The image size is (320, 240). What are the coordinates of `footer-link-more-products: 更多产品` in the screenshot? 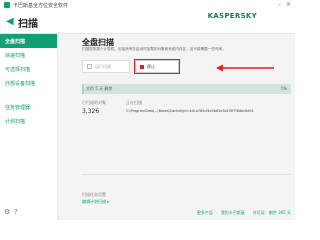 It's located at (205, 213).